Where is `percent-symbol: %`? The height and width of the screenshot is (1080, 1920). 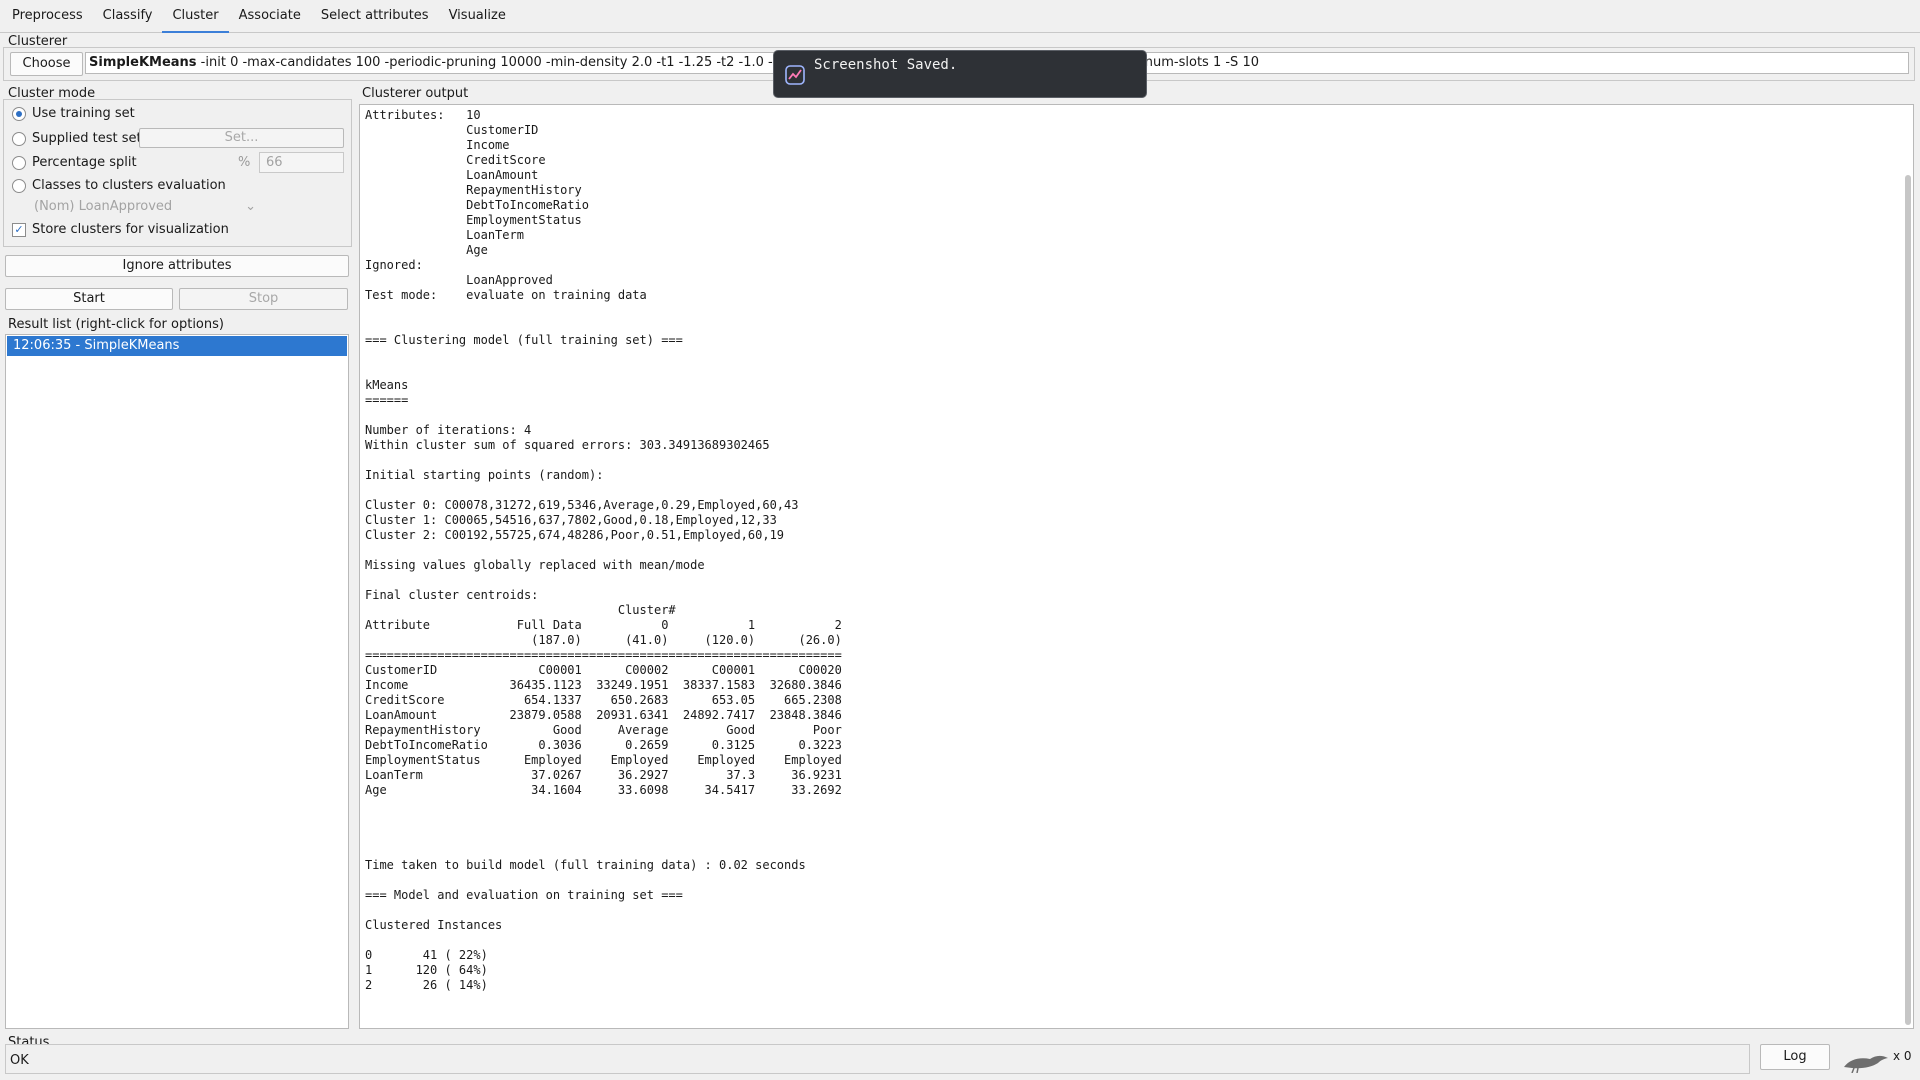
percent-symbol: % is located at coordinates (244, 162).